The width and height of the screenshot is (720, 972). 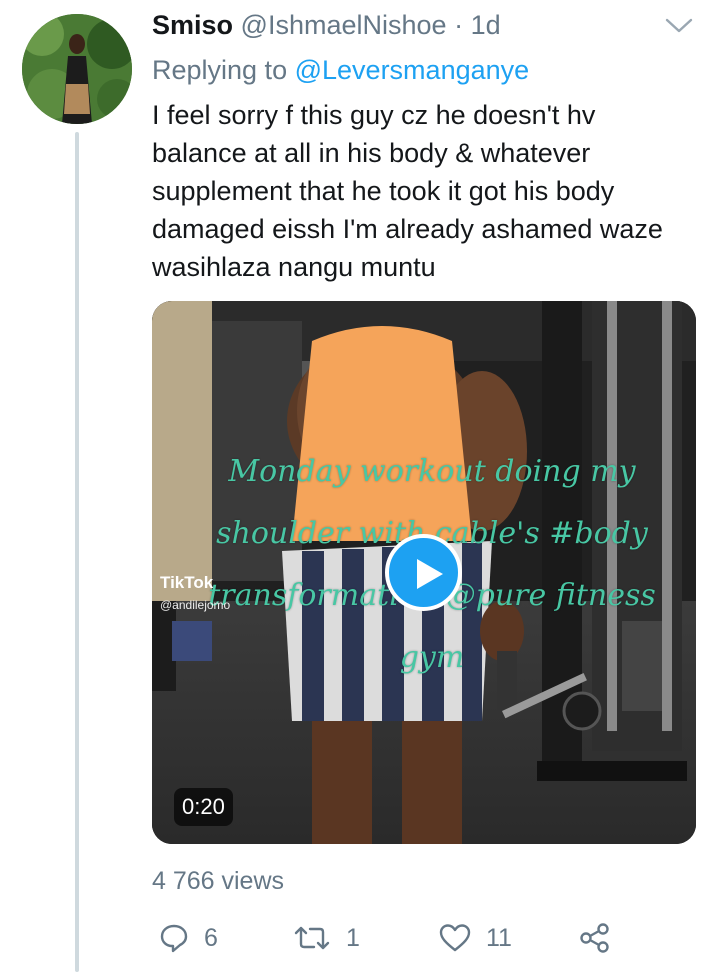 What do you see at coordinates (312, 938) in the screenshot?
I see `retweet-icon` at bounding box center [312, 938].